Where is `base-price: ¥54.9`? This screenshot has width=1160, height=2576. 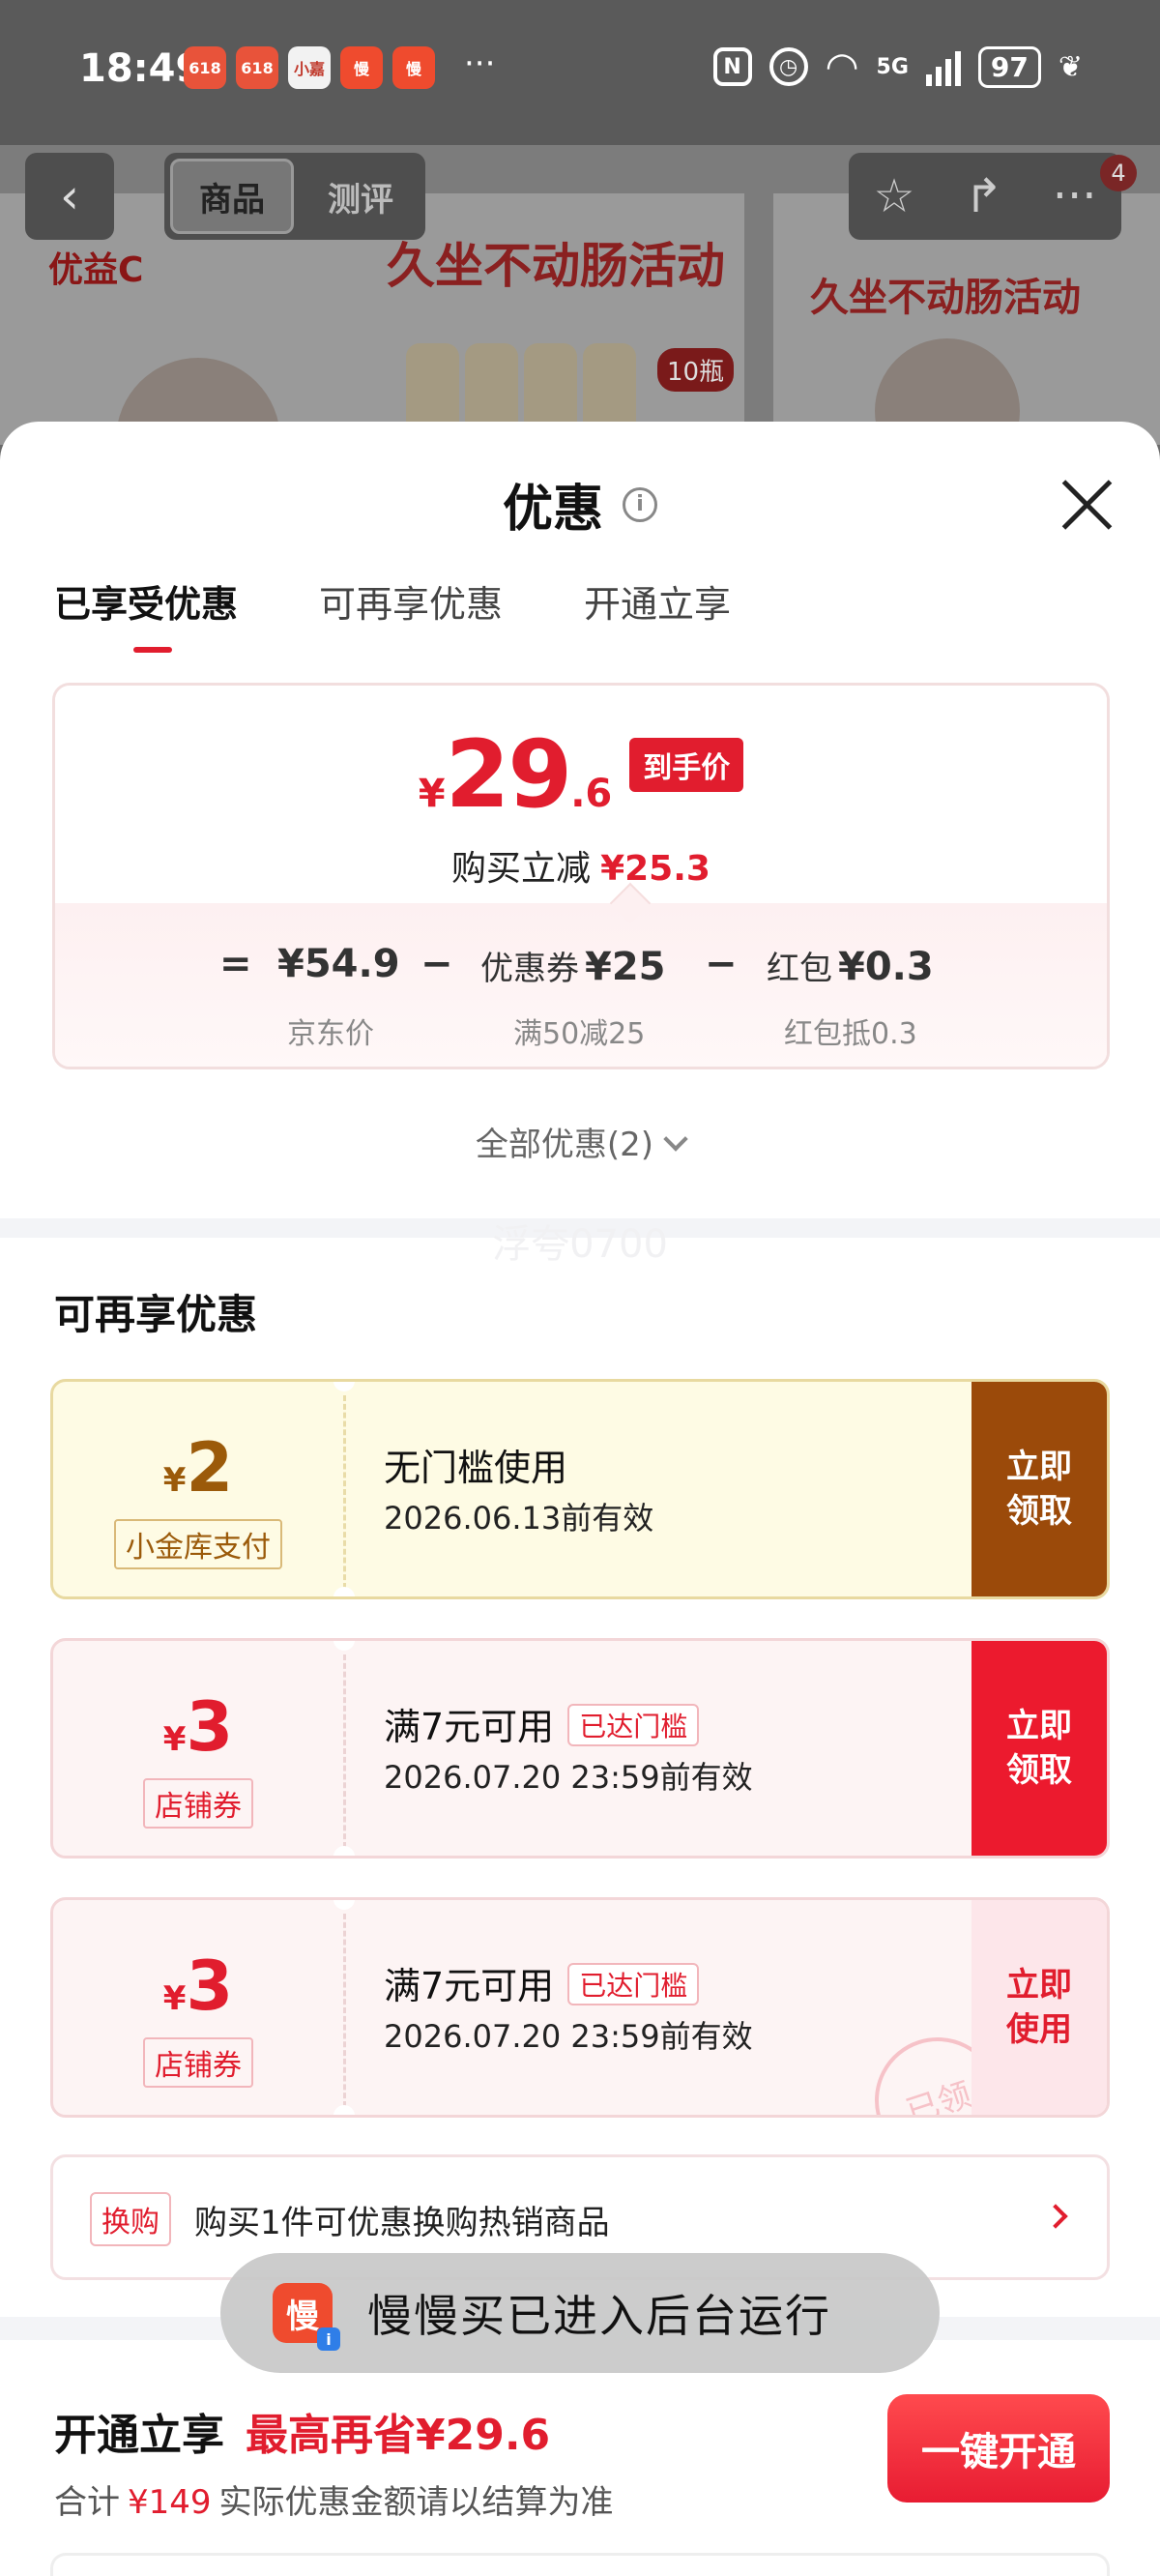 base-price: ¥54.9 is located at coordinates (339, 964).